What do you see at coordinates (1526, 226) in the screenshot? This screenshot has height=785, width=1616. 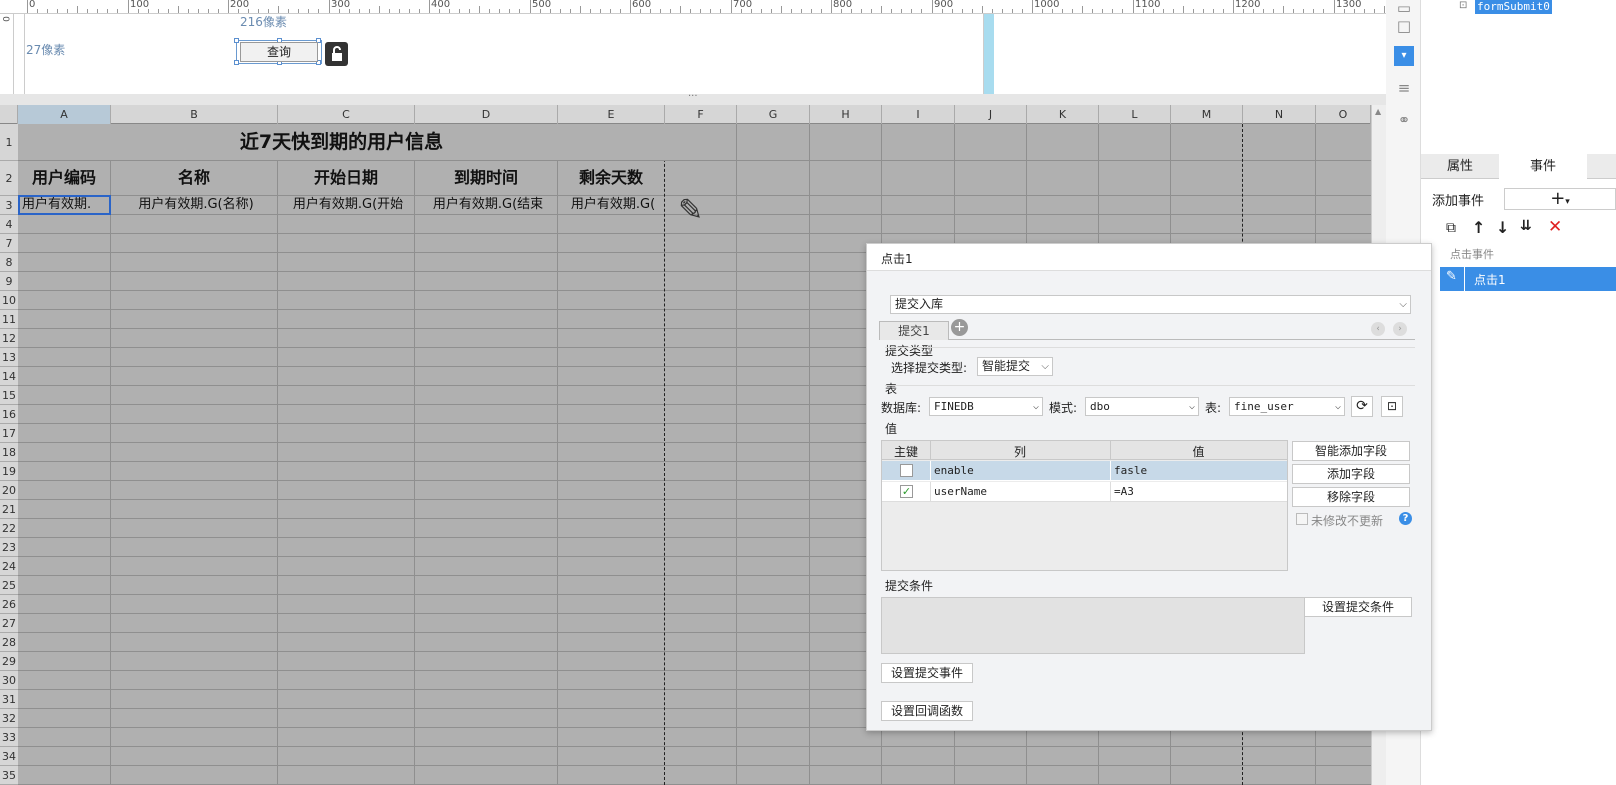 I see `move-bottom-icon: ⇊` at bounding box center [1526, 226].